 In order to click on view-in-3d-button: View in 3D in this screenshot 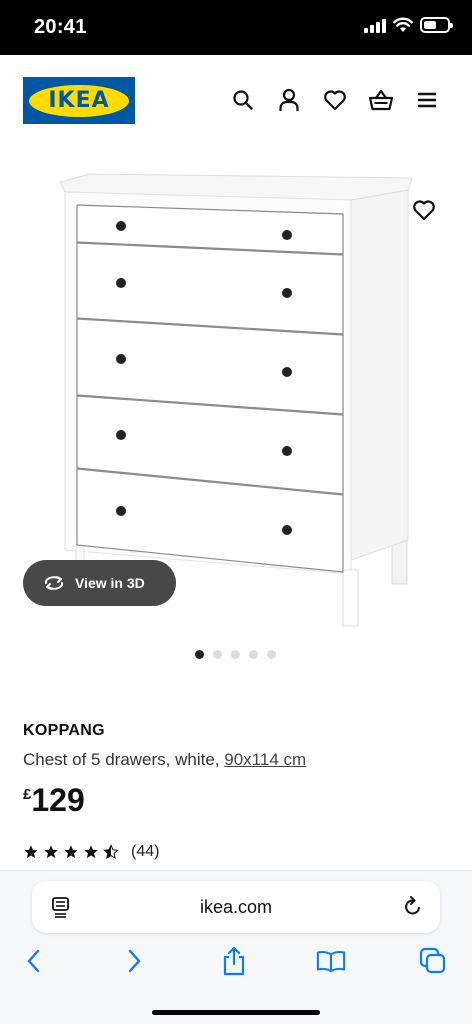, I will do `click(99, 583)`.